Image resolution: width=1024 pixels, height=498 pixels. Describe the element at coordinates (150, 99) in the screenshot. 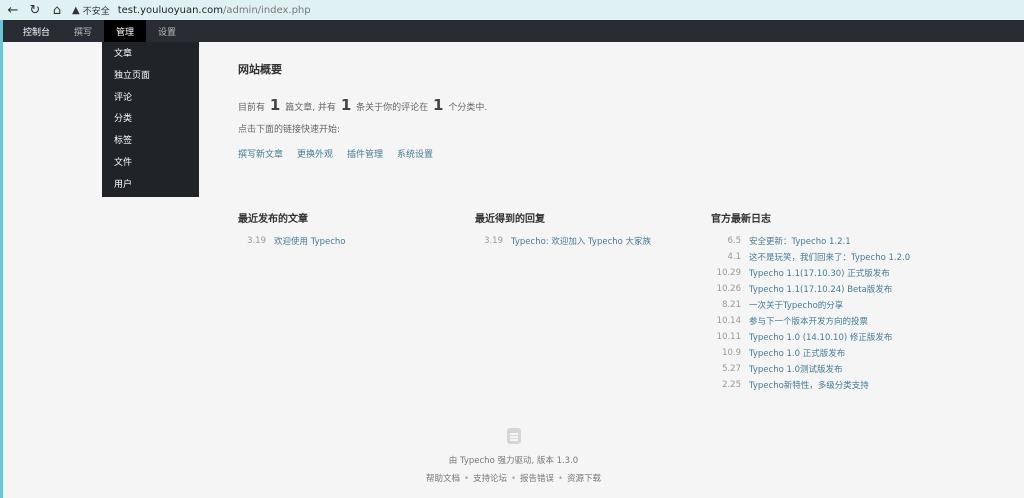

I see `menu-item-comments: 评论` at that location.